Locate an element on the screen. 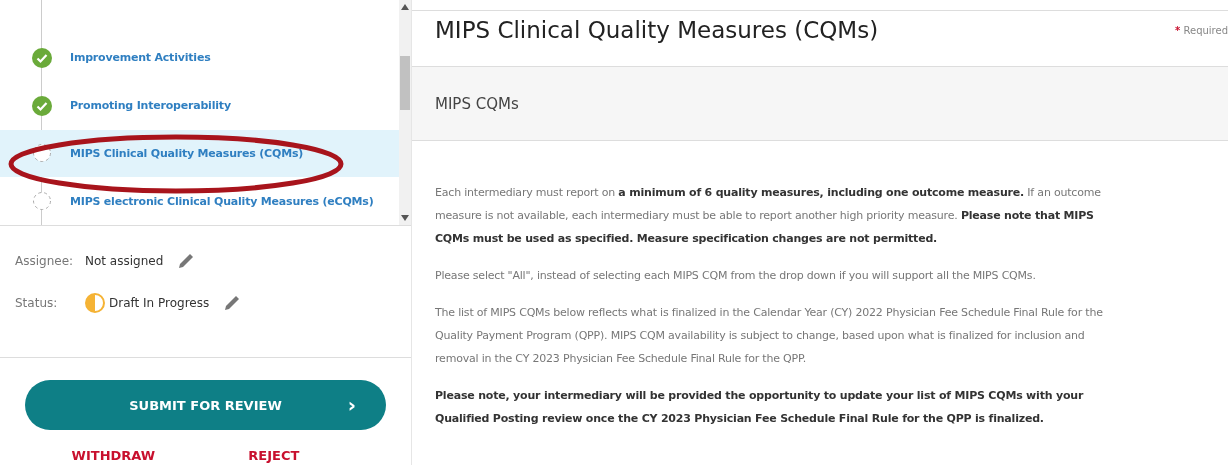 The image size is (1228, 465). paragraph: Please select "All", instead of selecting each MIPS CQM from the drop down if you will support all the MIPS CQMs. is located at coordinates (736, 276).